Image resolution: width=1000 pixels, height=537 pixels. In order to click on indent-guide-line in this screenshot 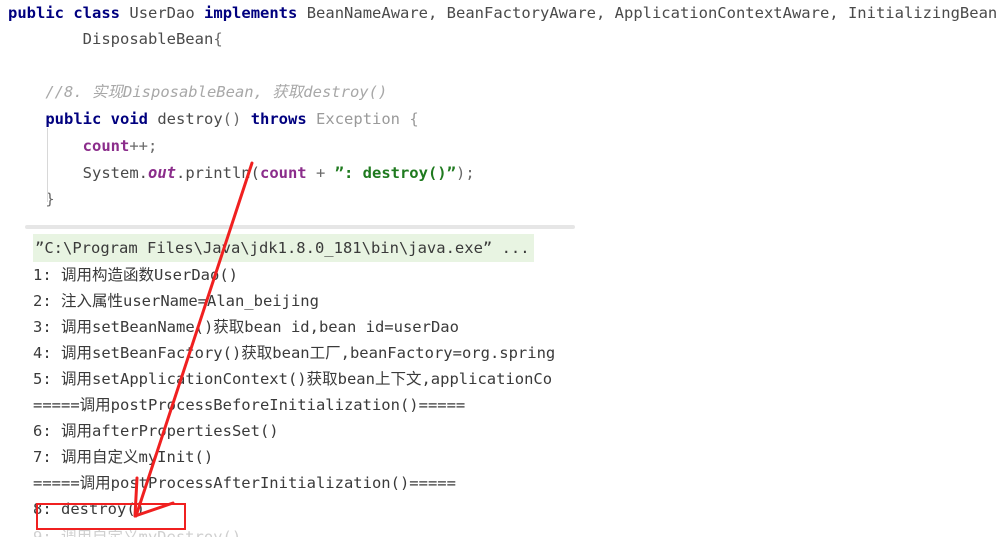, I will do `click(47, 165)`.